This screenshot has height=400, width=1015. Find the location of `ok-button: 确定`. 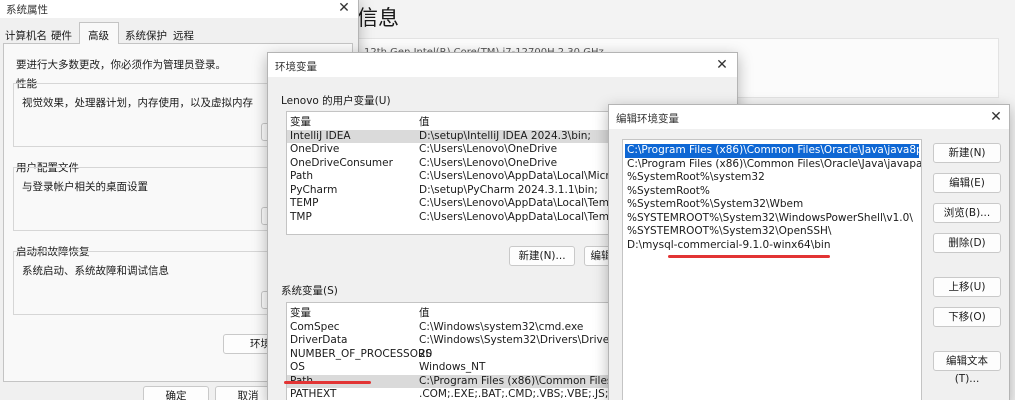

ok-button: 确定 is located at coordinates (176, 393).